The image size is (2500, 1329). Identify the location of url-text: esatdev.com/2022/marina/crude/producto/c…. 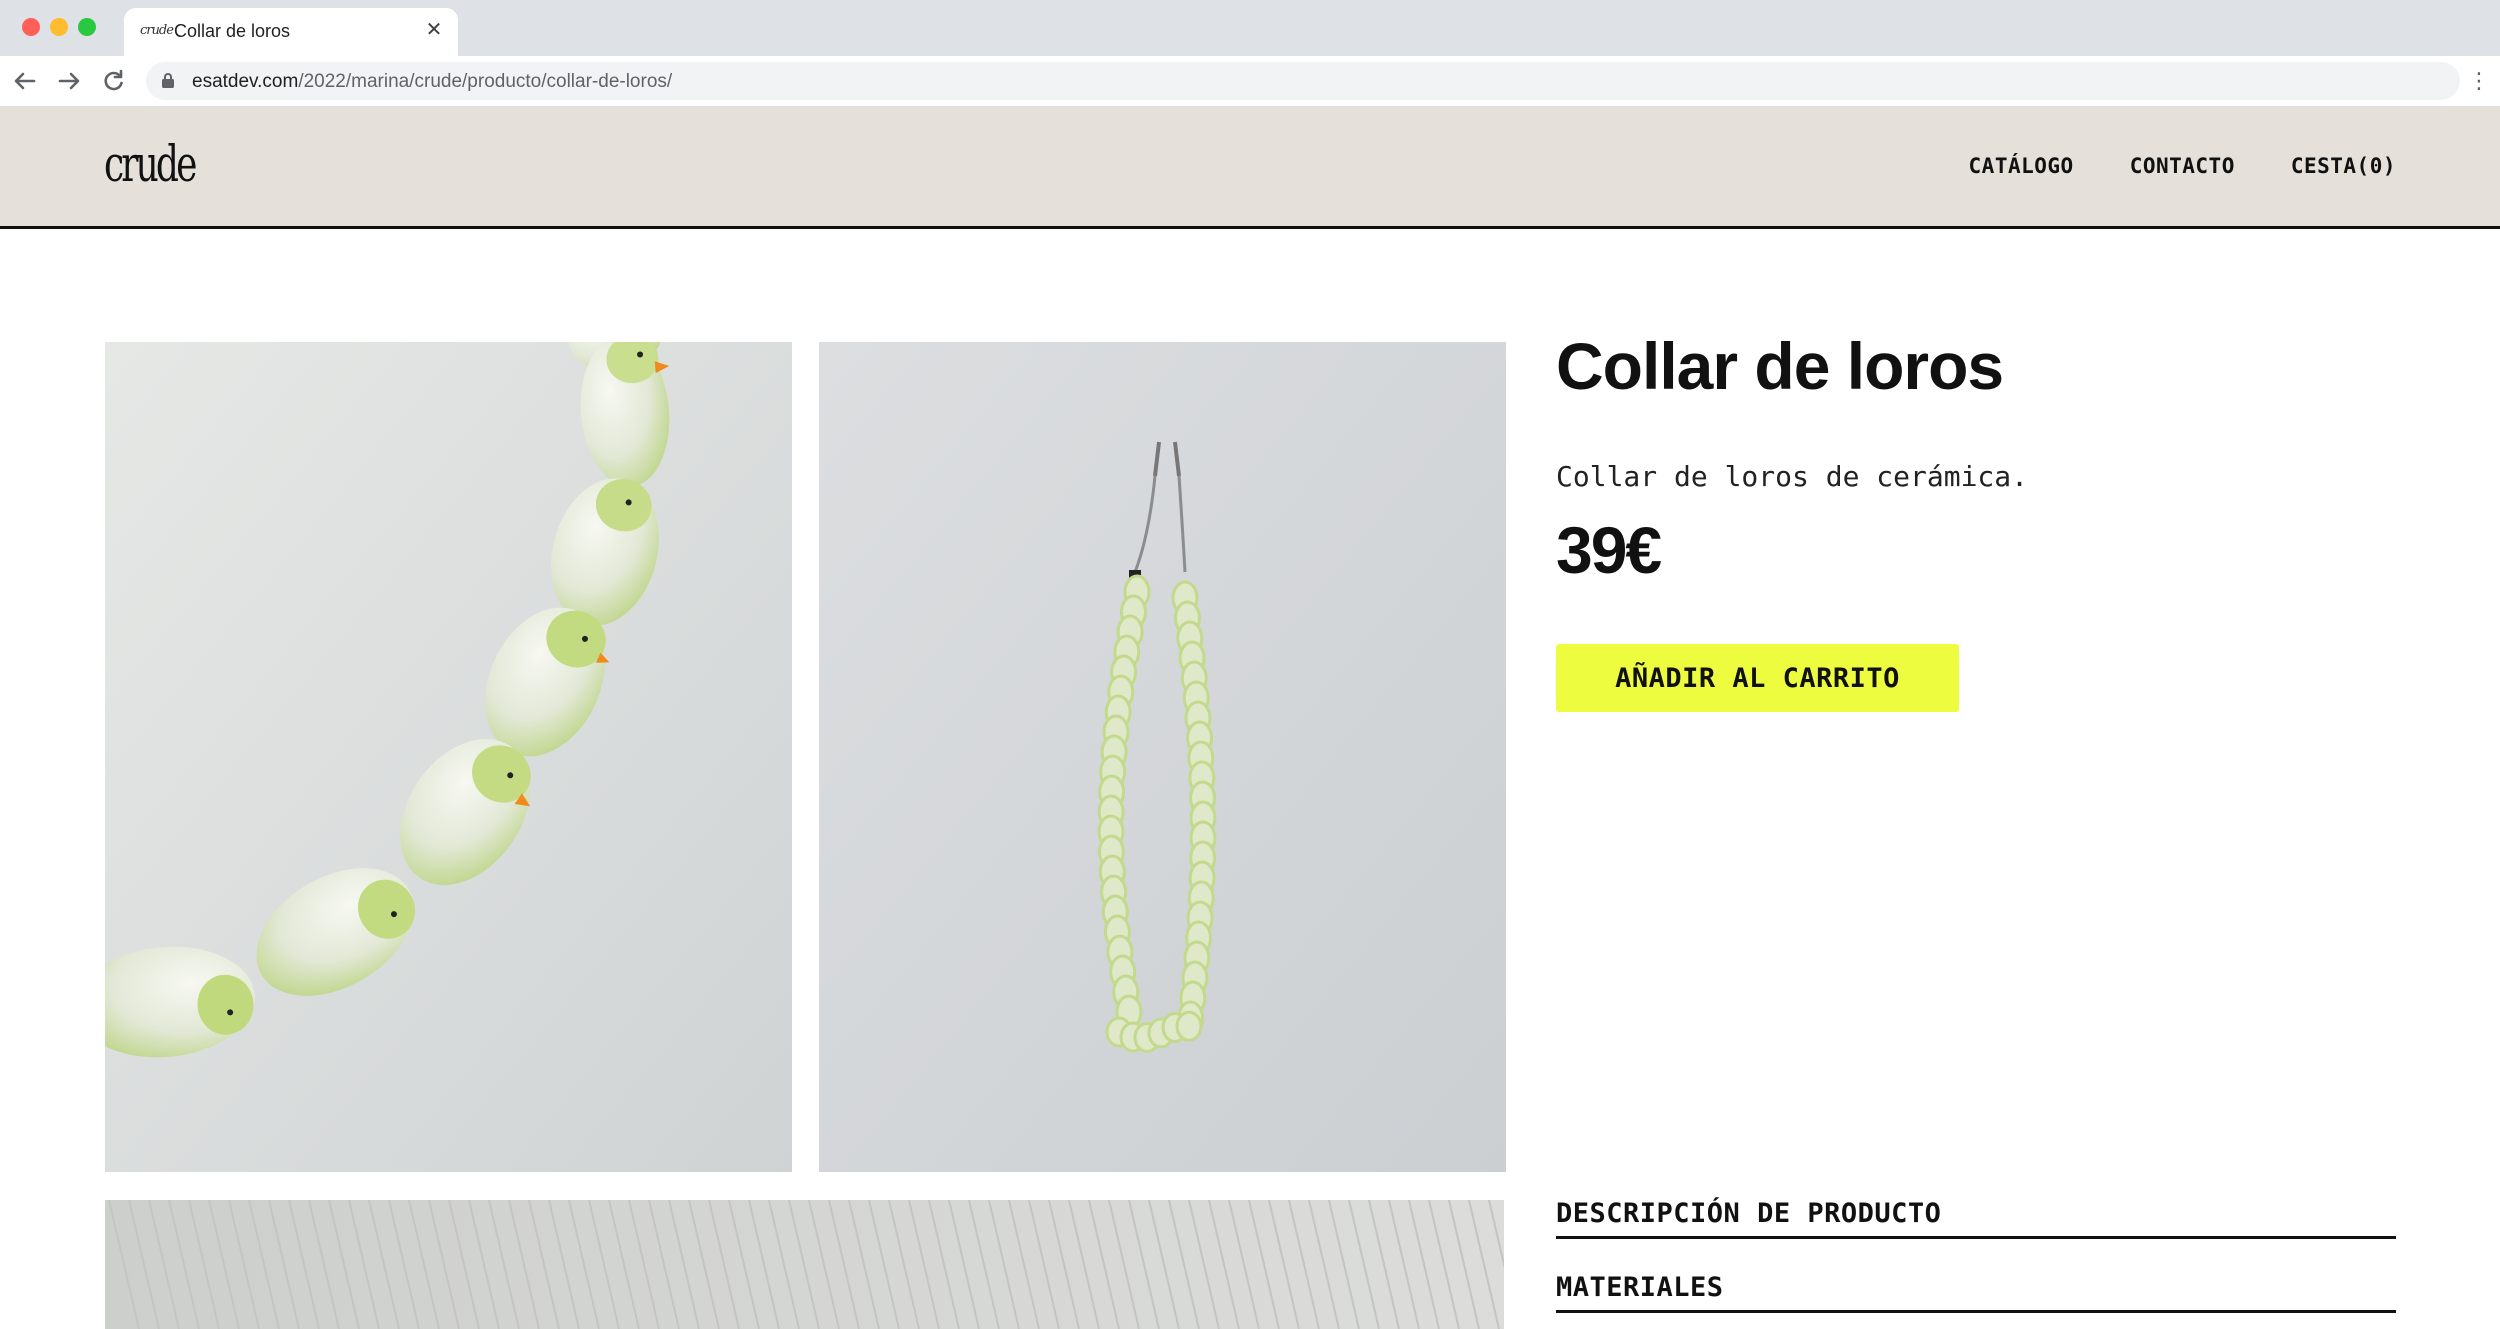
(432, 82).